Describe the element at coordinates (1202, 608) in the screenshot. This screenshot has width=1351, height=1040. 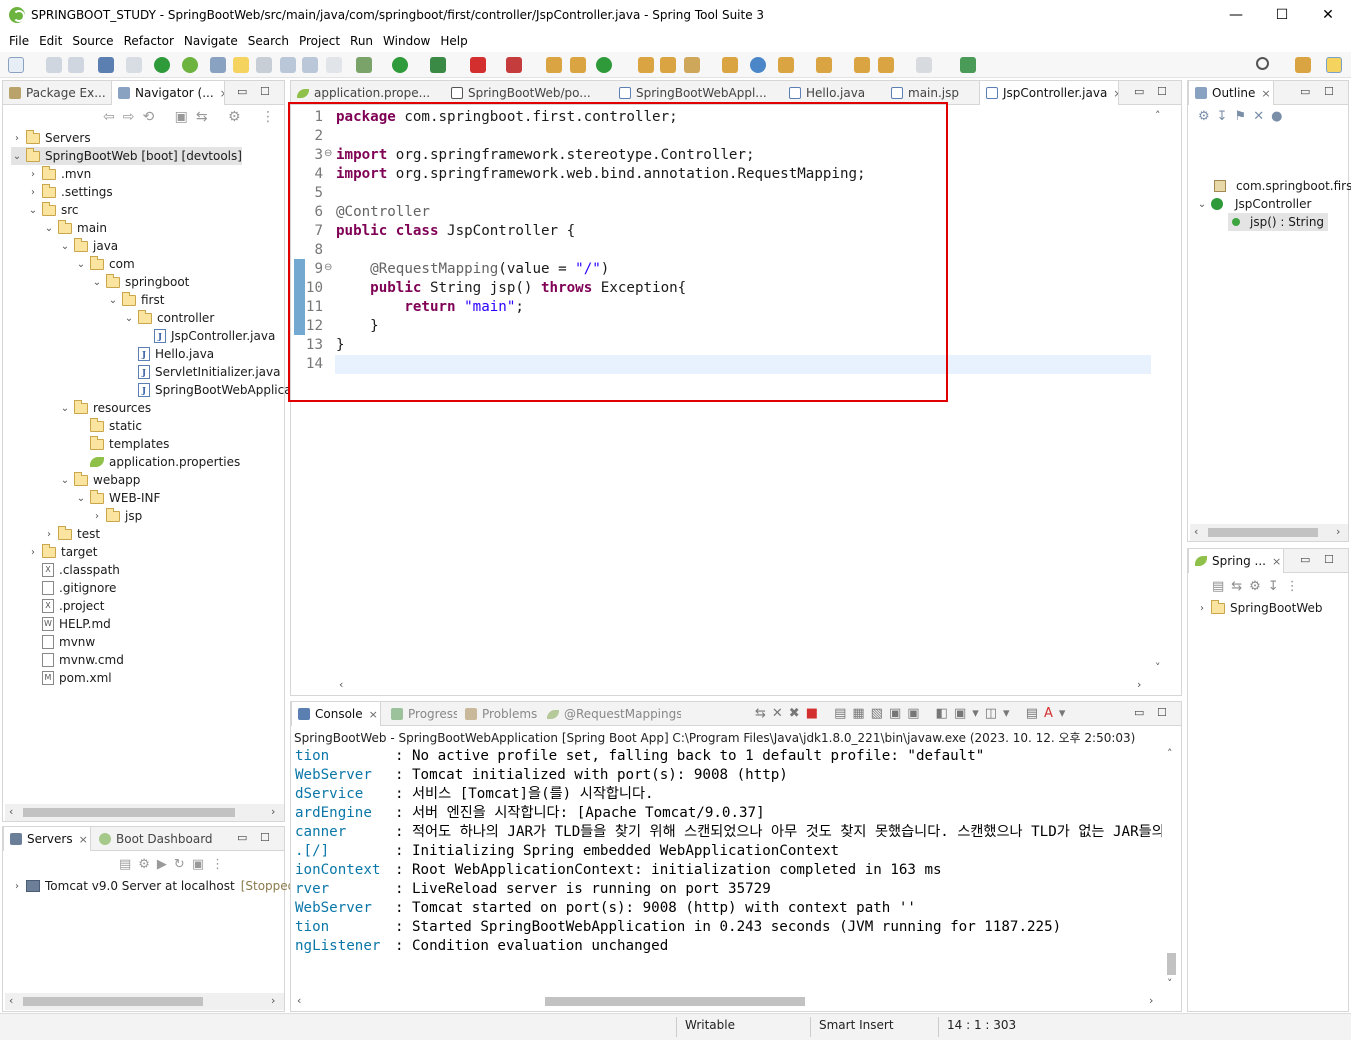
I see `spring-project-expand-icon: ›` at that location.